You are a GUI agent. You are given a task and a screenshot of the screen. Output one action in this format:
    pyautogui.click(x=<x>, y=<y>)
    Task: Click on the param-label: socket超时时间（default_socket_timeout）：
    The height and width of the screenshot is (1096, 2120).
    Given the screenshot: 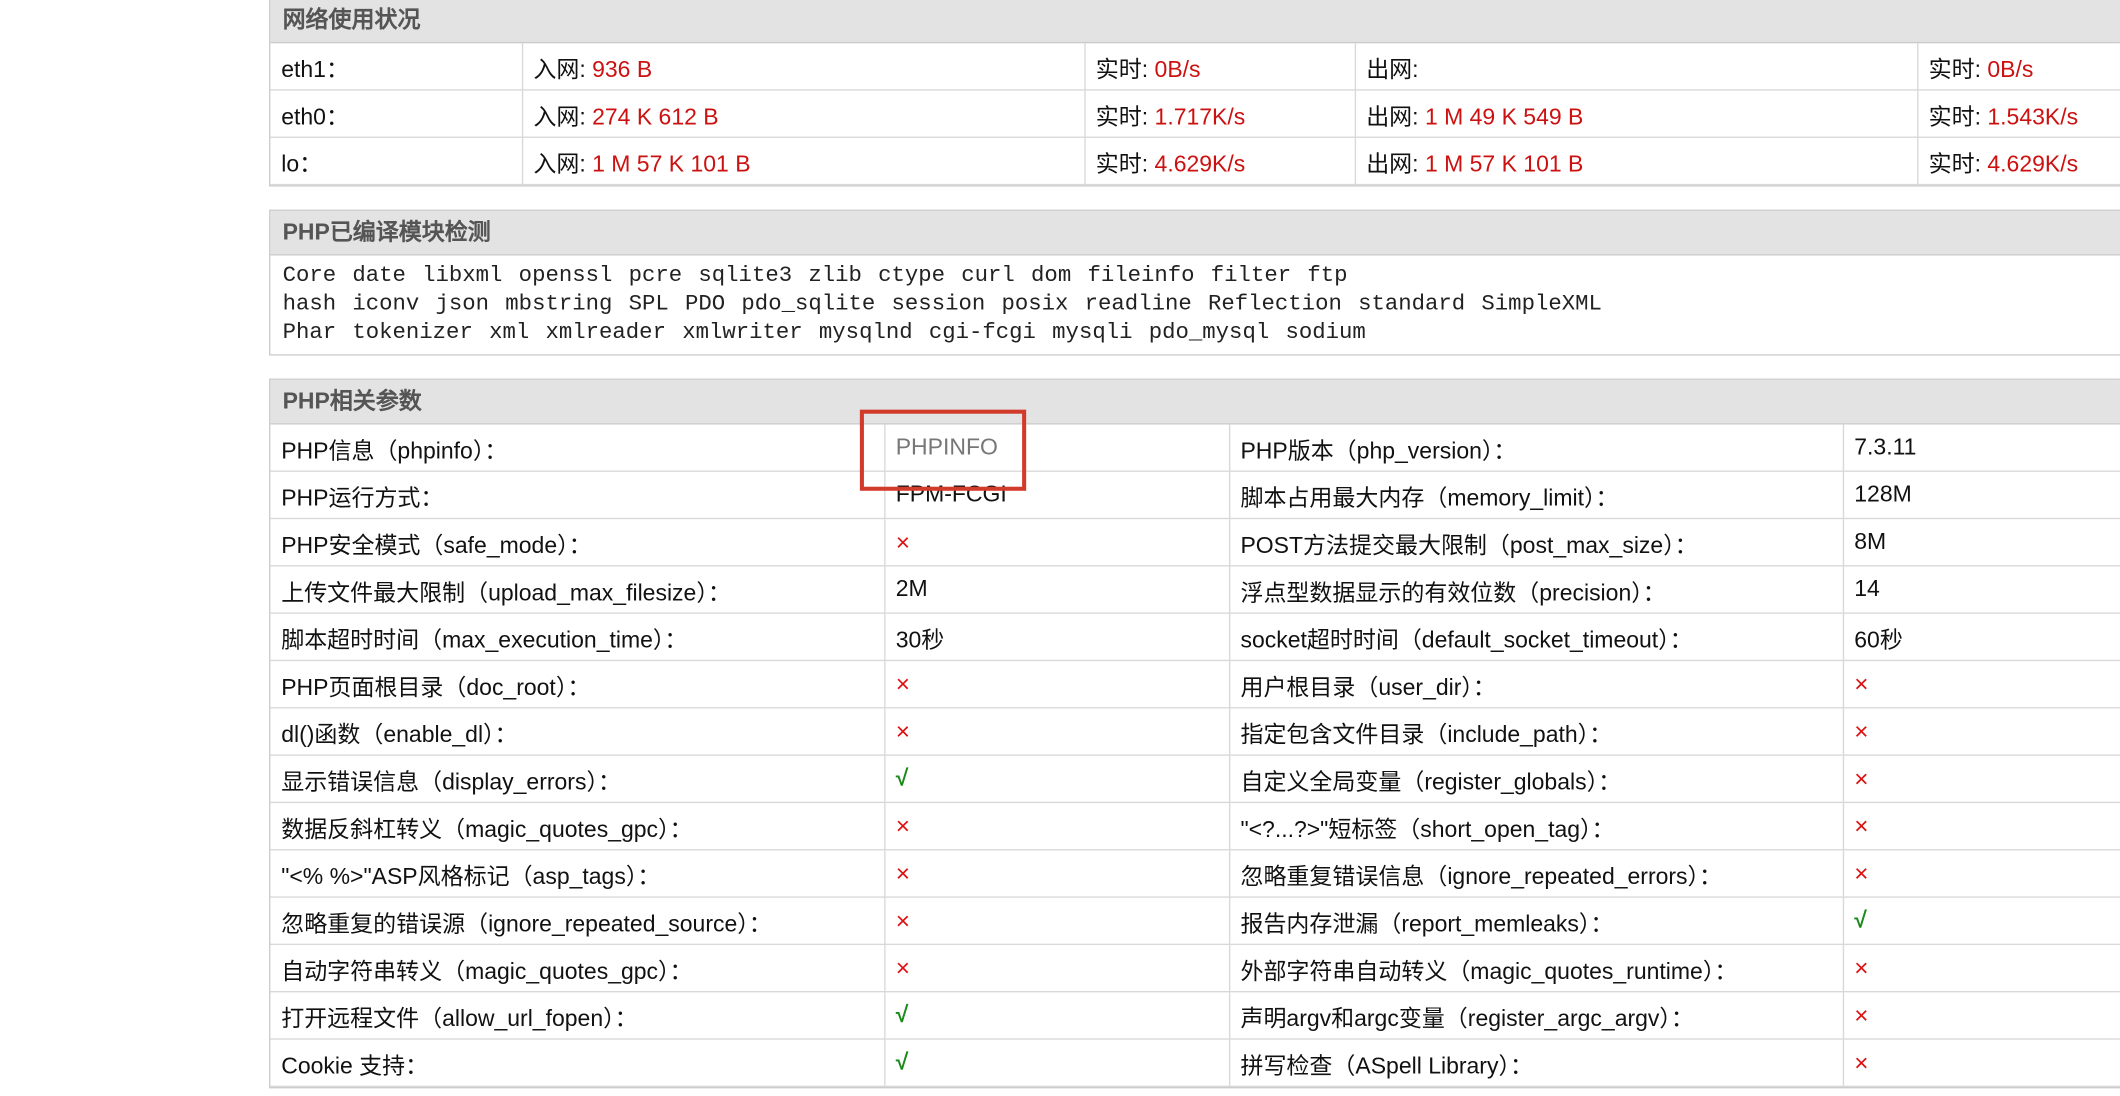 What is the action you would take?
    pyautogui.click(x=1536, y=637)
    